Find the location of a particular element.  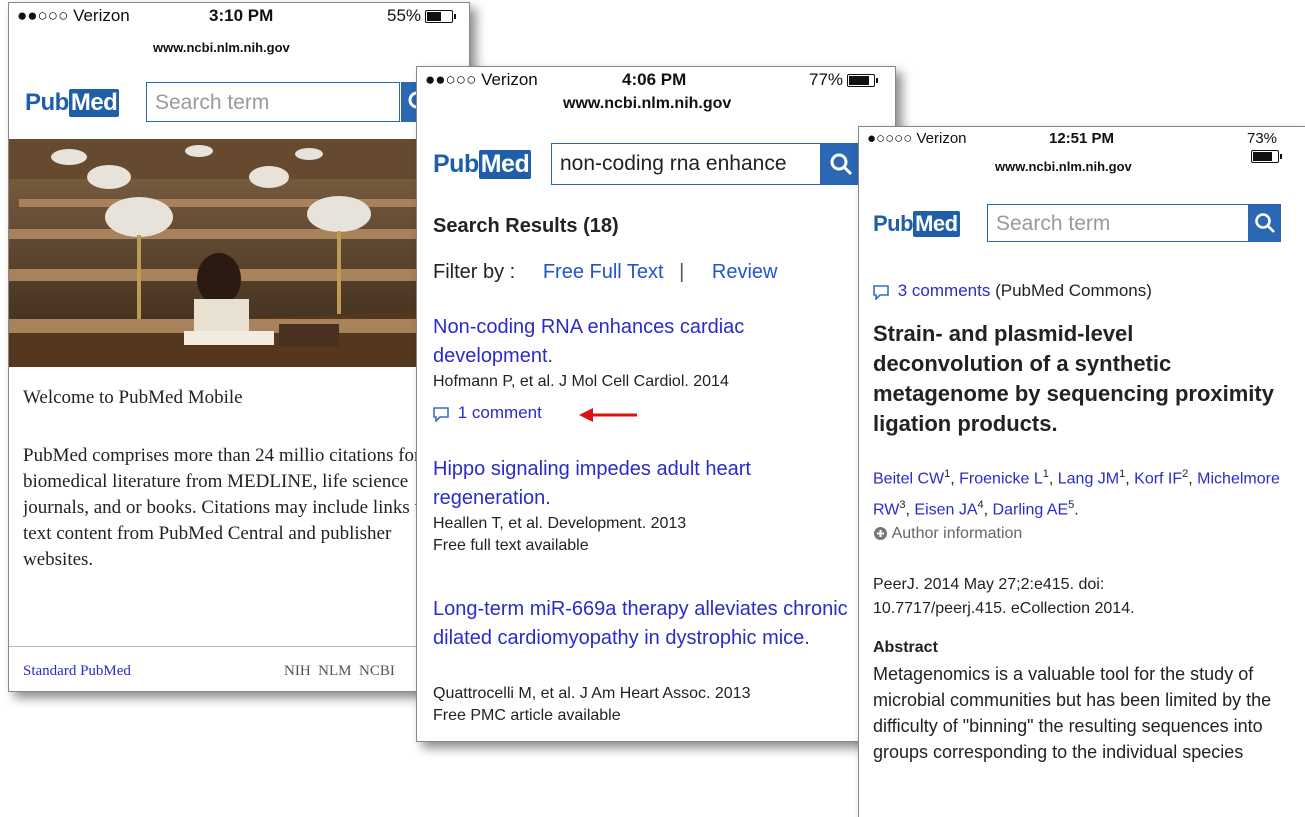

footer-agency-links: NIH NLM NCBI is located at coordinates (339, 671).